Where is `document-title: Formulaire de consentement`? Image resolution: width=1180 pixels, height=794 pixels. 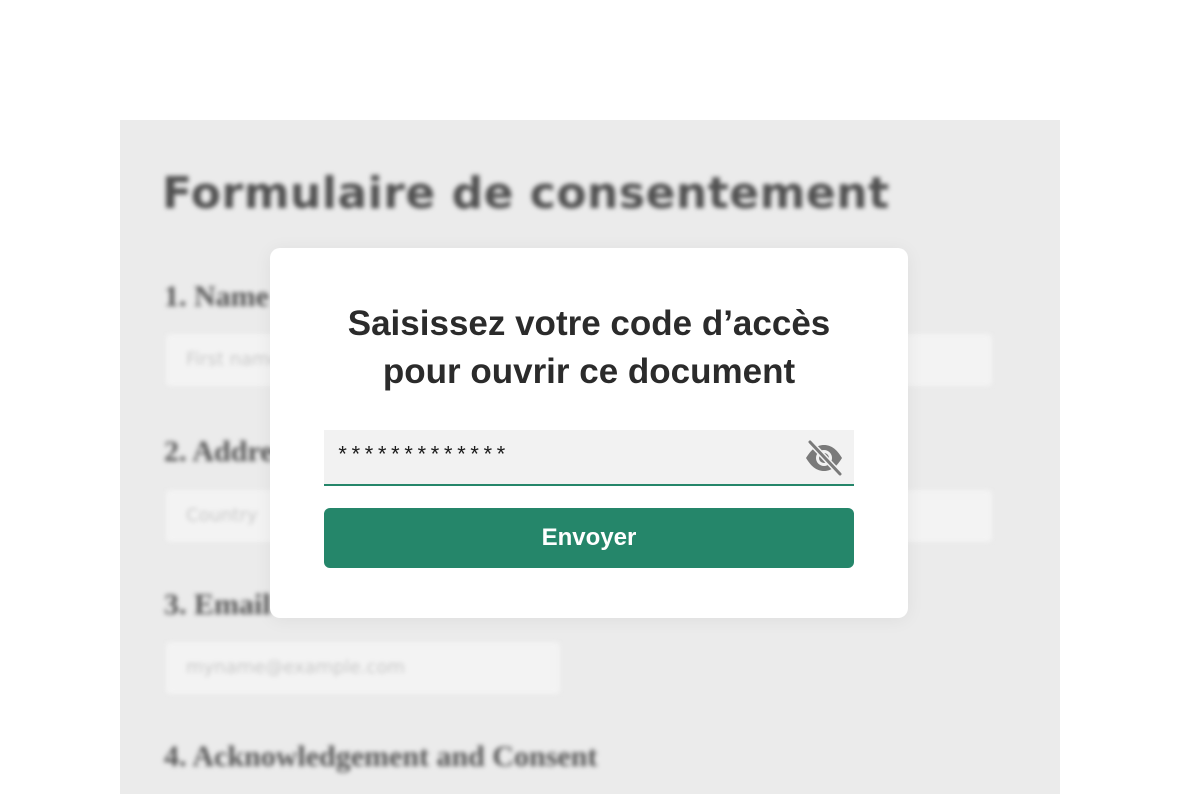
document-title: Formulaire de consentement is located at coordinates (526, 193).